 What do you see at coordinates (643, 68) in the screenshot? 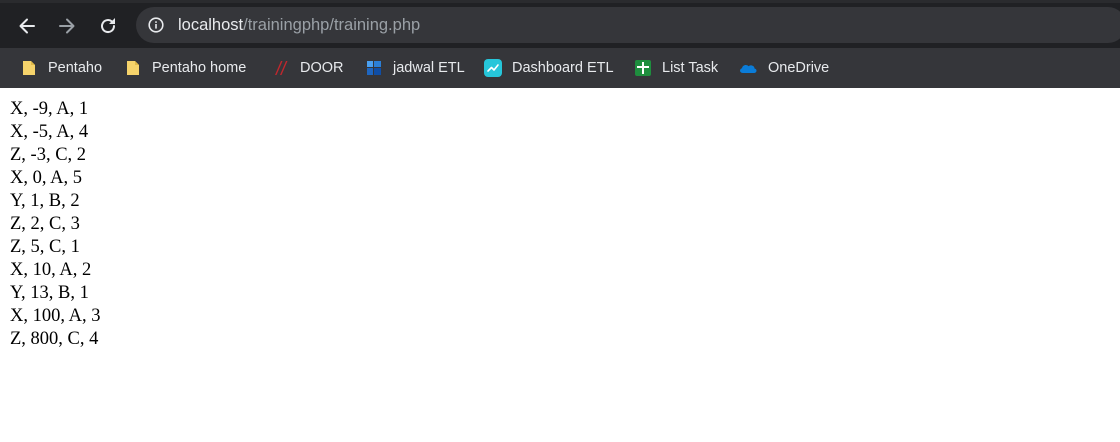
I see `sheets-icon` at bounding box center [643, 68].